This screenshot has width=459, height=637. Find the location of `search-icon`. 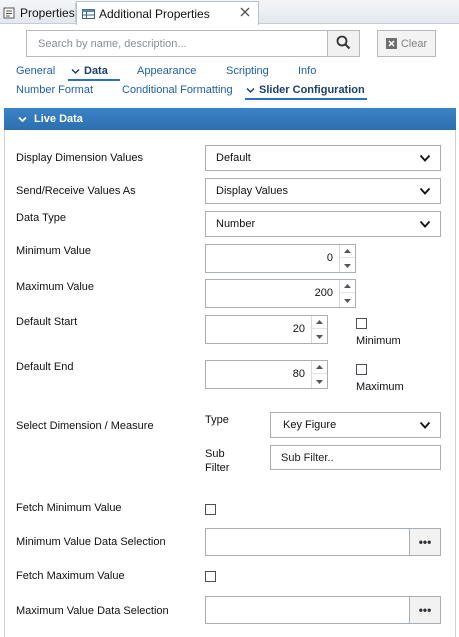

search-icon is located at coordinates (343, 44).